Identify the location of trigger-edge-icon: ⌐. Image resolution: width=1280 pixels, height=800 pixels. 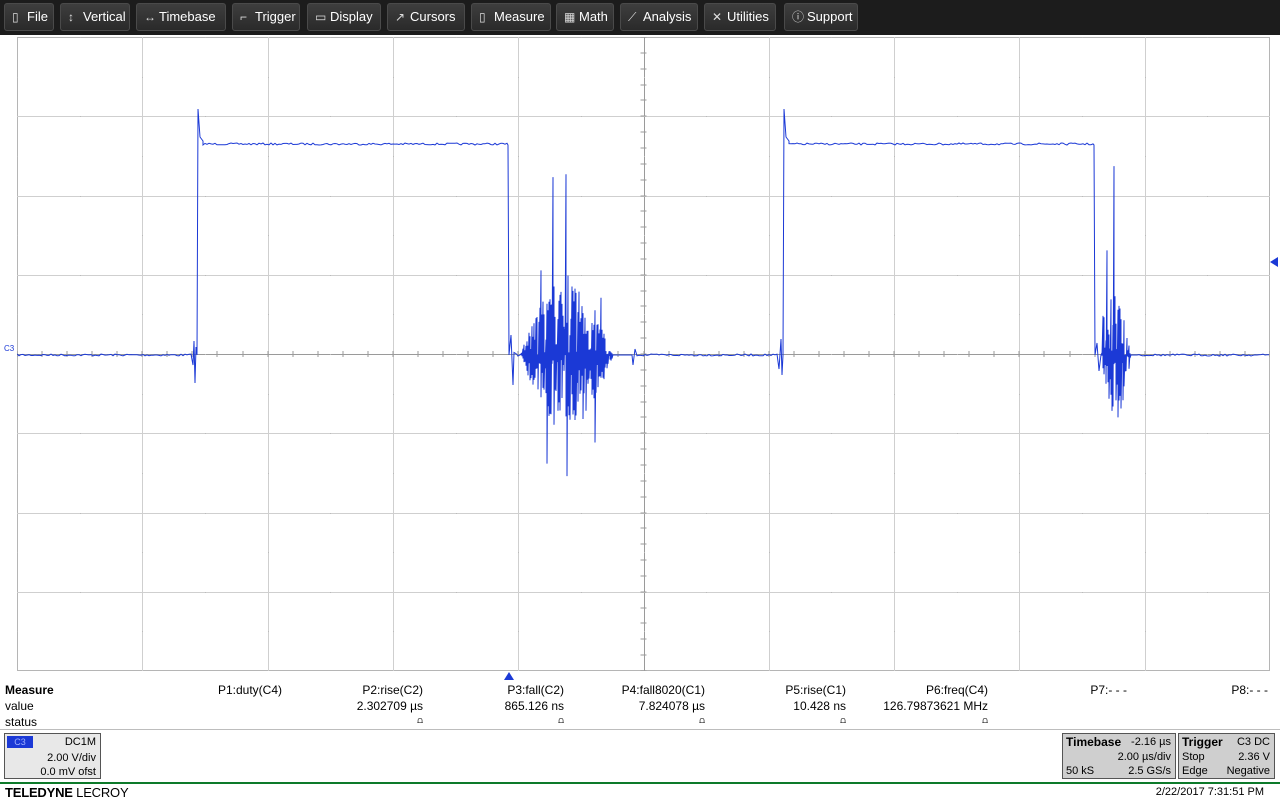
(244, 17).